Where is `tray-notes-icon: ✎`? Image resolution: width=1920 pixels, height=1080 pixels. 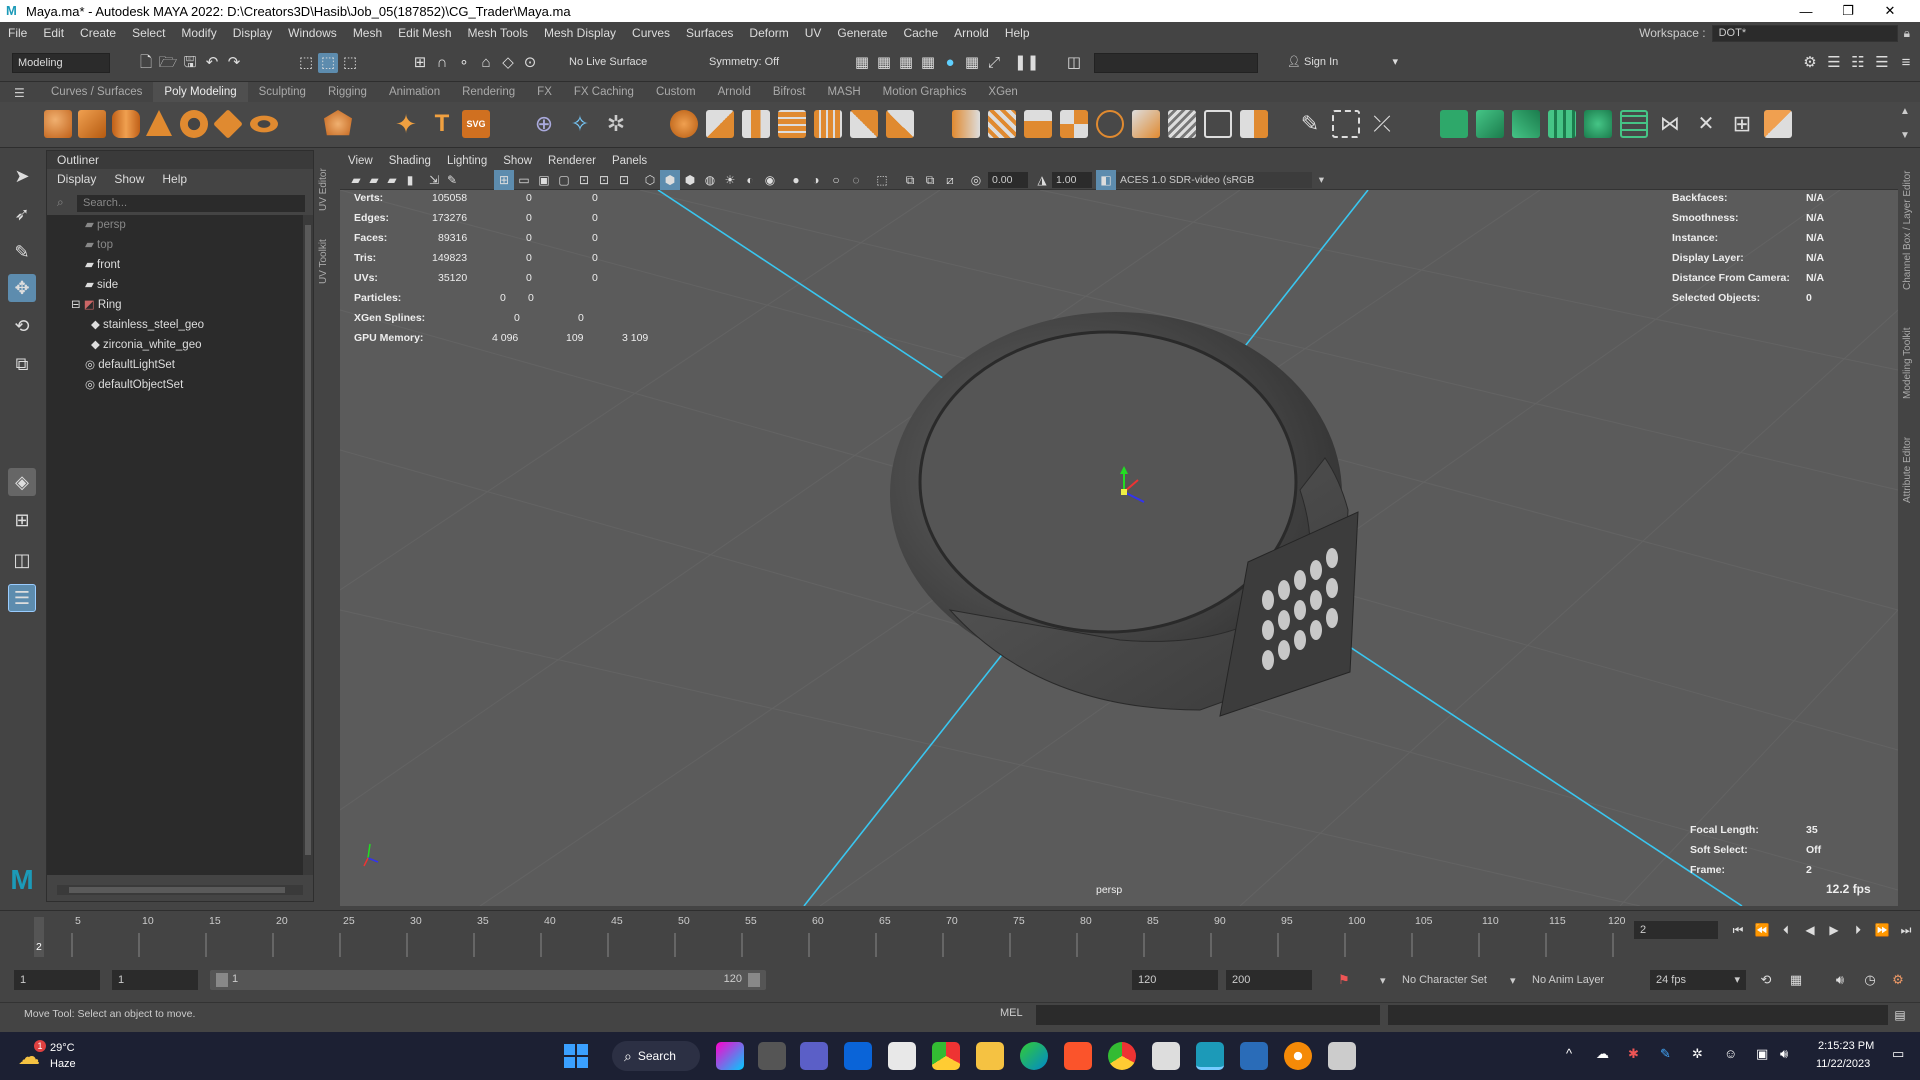 tray-notes-icon: ✎ is located at coordinates (1665, 1054).